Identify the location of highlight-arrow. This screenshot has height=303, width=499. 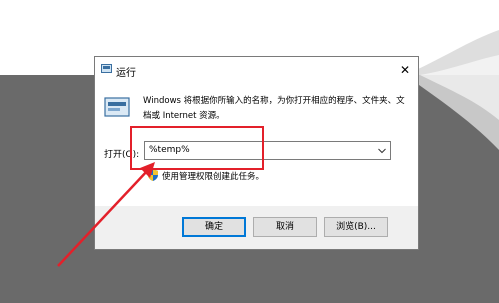
(106, 214).